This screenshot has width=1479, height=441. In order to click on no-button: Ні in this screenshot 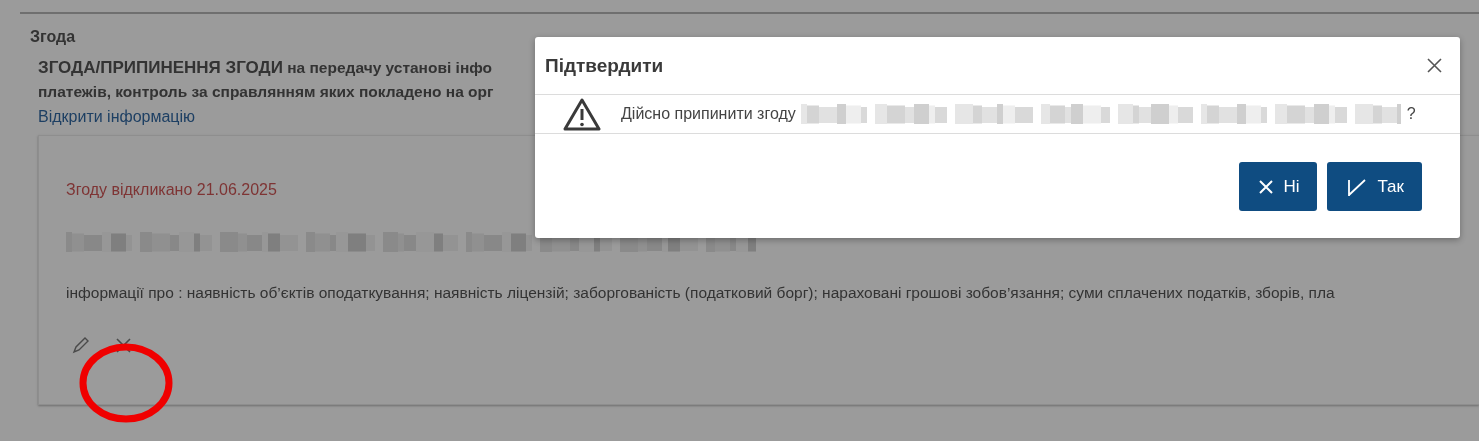, I will do `click(1278, 186)`.